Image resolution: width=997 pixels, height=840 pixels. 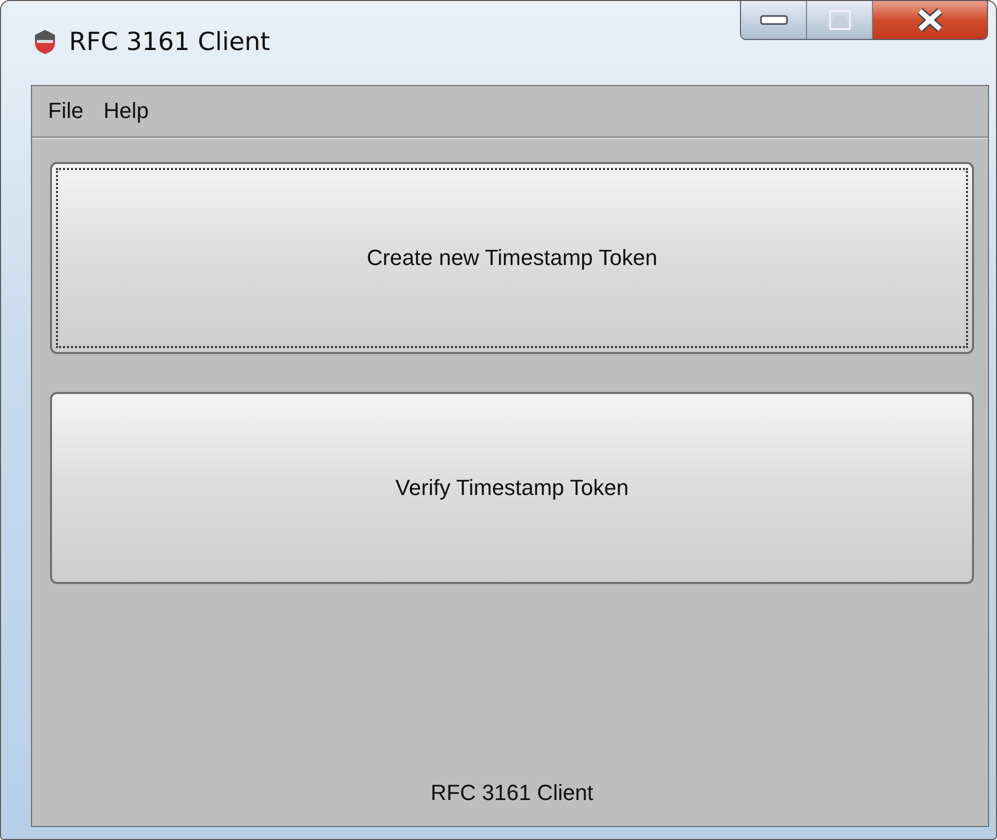 What do you see at coordinates (126, 111) in the screenshot?
I see `menu-item: Help` at bounding box center [126, 111].